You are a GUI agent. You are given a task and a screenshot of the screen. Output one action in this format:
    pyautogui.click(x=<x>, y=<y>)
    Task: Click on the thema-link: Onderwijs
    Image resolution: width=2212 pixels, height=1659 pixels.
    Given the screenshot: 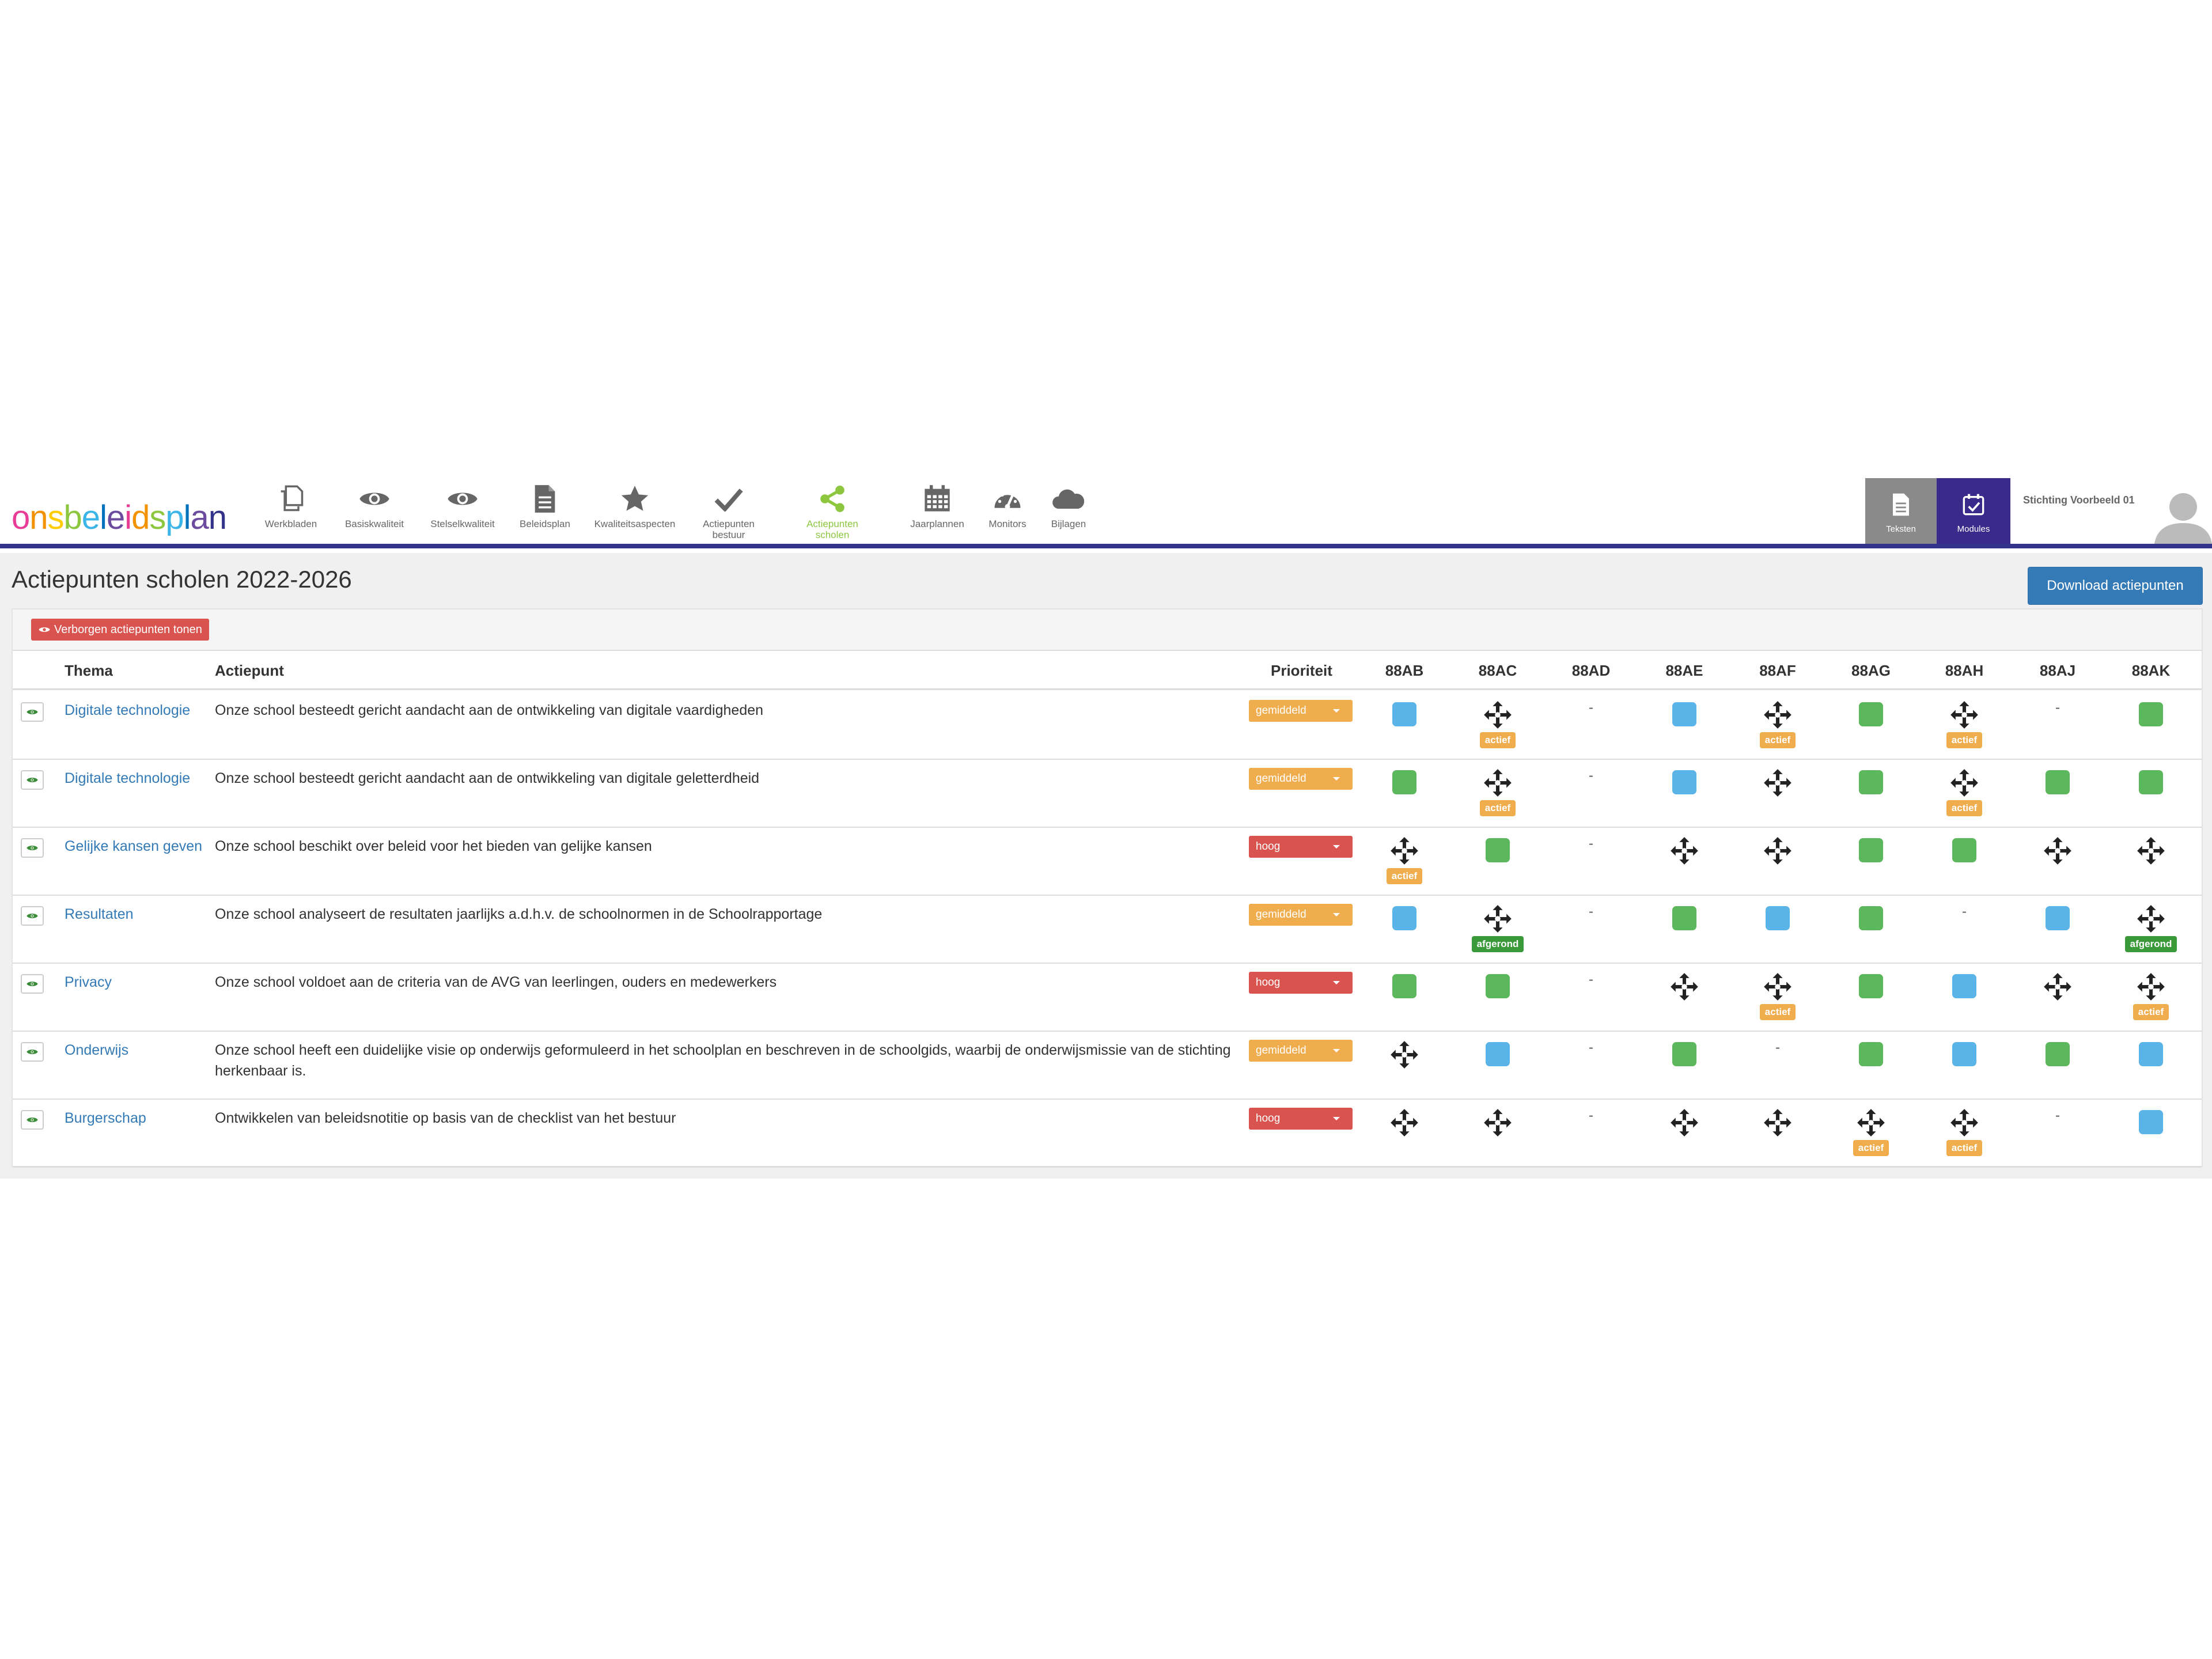 What is the action you would take?
    pyautogui.click(x=134, y=1050)
    